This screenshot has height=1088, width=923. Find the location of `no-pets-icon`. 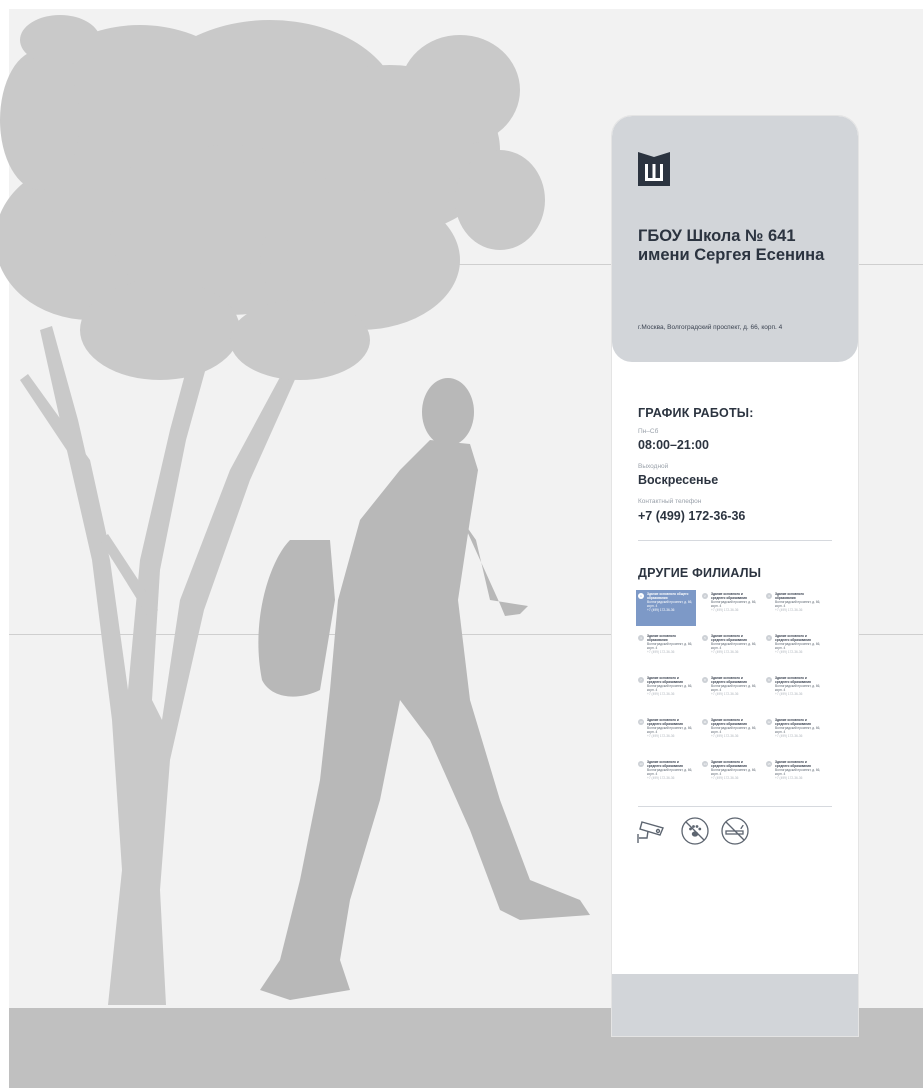

no-pets-icon is located at coordinates (695, 831).